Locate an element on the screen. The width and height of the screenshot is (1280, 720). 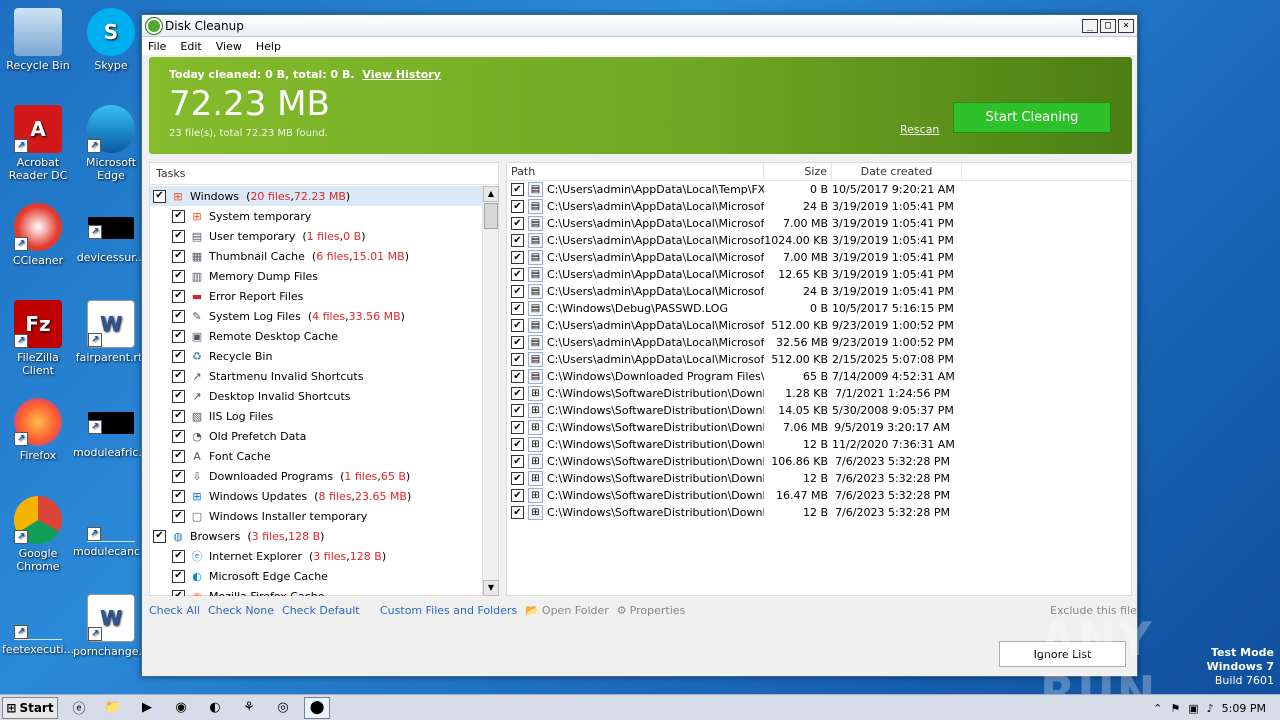
task-item: ✔ ⊞ Windows (20 files, 72.23 MB) is located at coordinates (316, 196).